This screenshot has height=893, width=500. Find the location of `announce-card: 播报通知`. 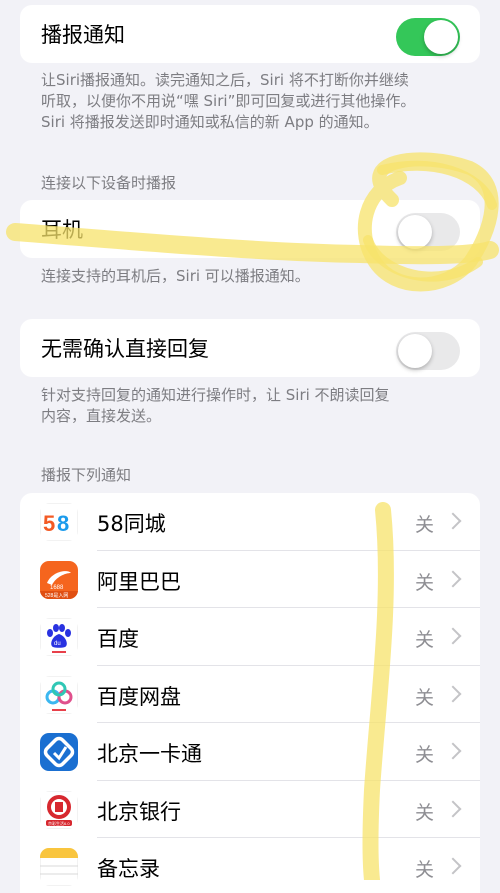

announce-card: 播报通知 is located at coordinates (250, 34).